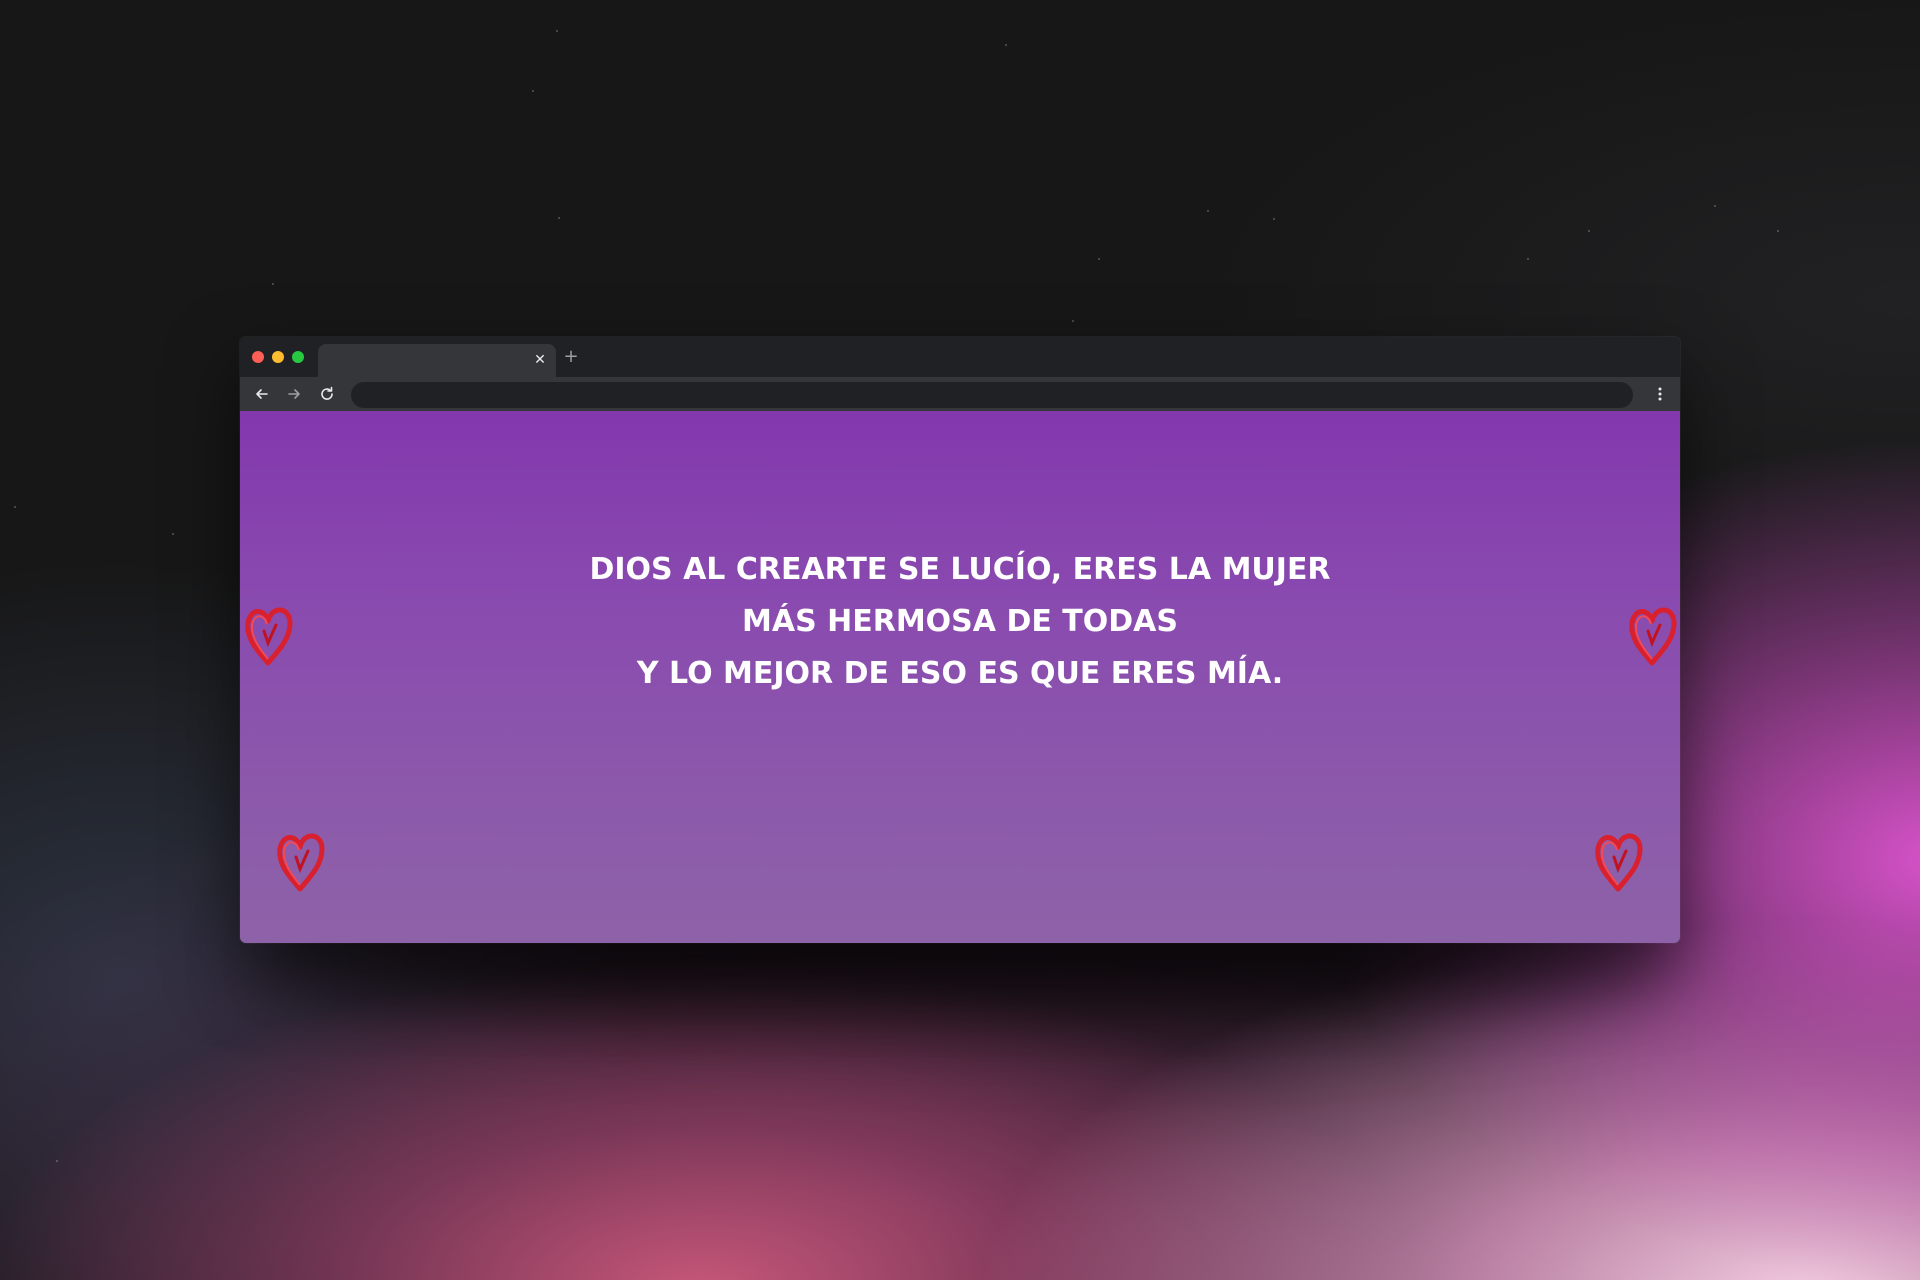 The height and width of the screenshot is (1280, 1920). Describe the element at coordinates (1660, 394) in the screenshot. I see `kebab-menu-icon` at that location.